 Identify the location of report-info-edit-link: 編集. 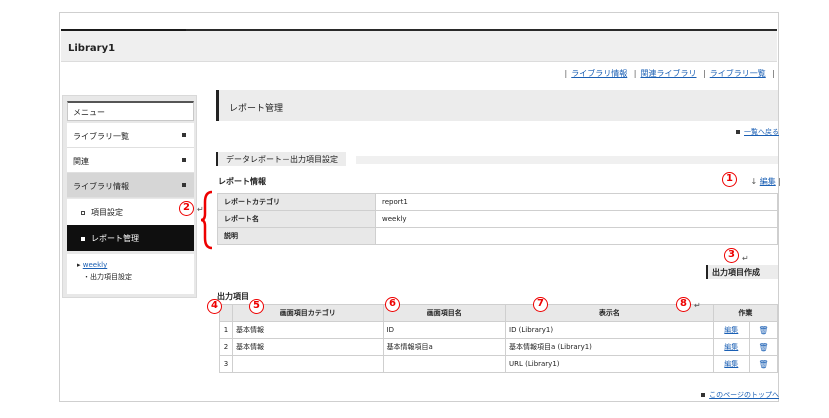
(768, 181).